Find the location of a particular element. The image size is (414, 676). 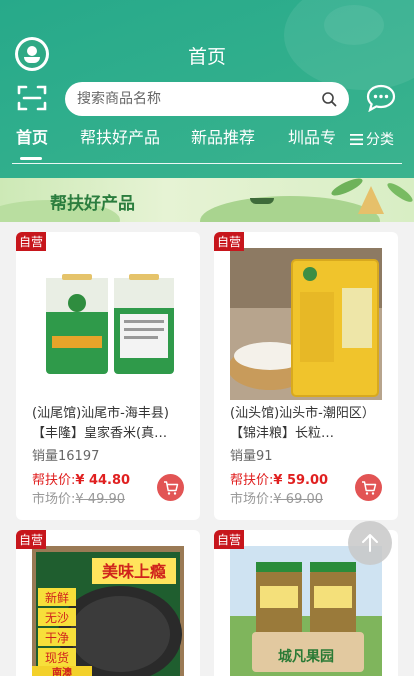

product-image-text: 无沙 is located at coordinates (57, 618).